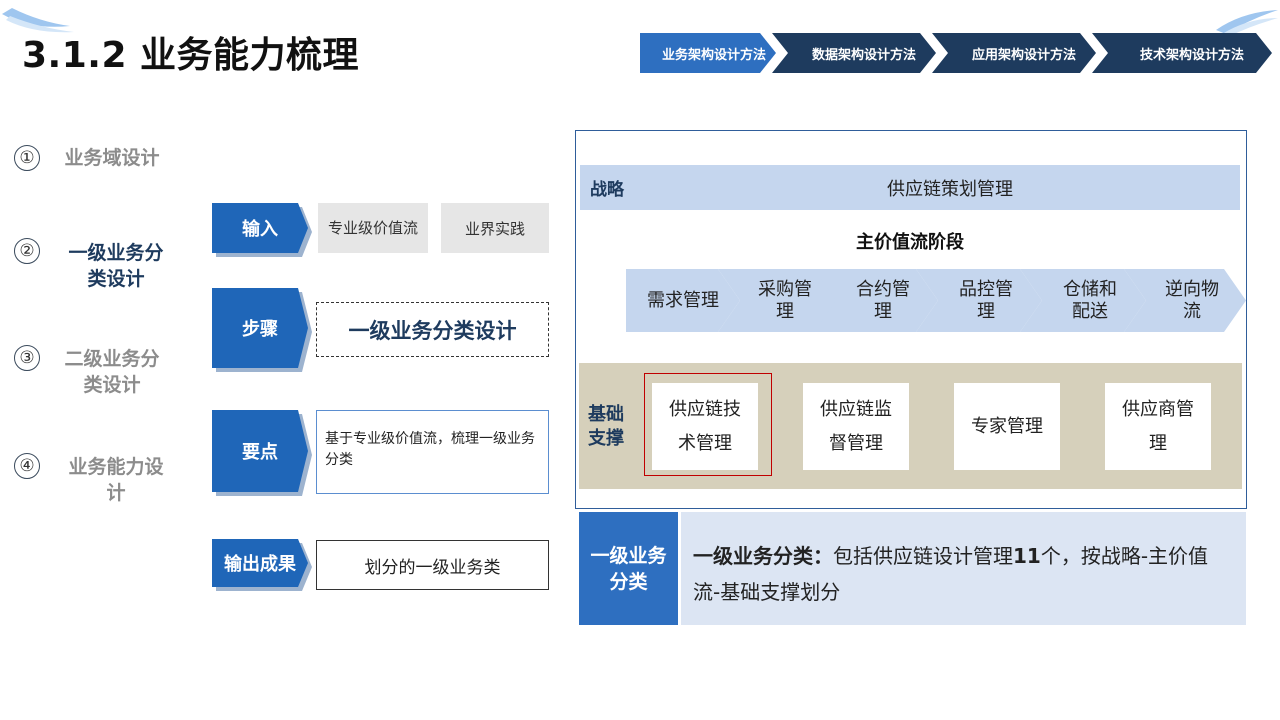  What do you see at coordinates (863, 55) in the screenshot?
I see `nav-step-label: 数据架构设计方法` at bounding box center [863, 55].